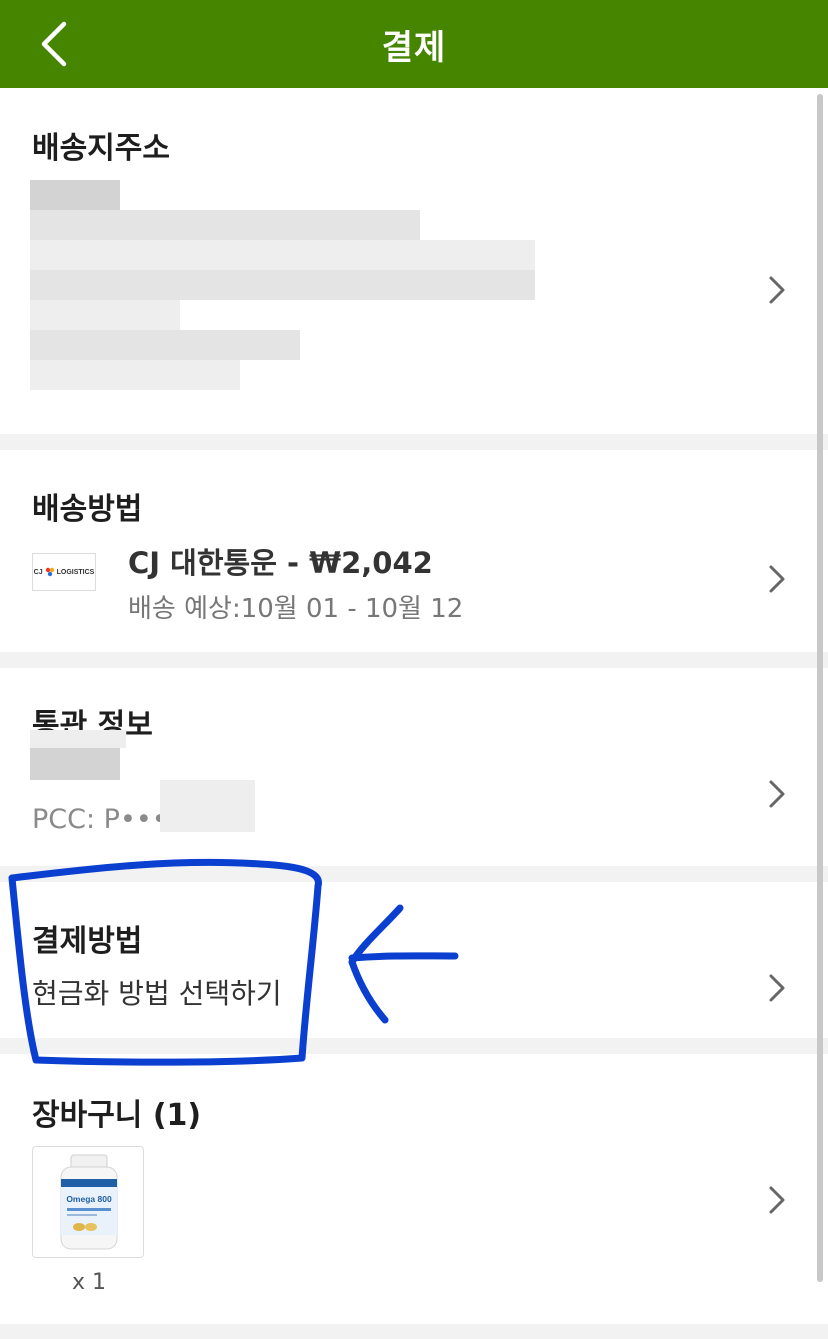  Describe the element at coordinates (87, 941) in the screenshot. I see `payment-title: 결제방법` at that location.